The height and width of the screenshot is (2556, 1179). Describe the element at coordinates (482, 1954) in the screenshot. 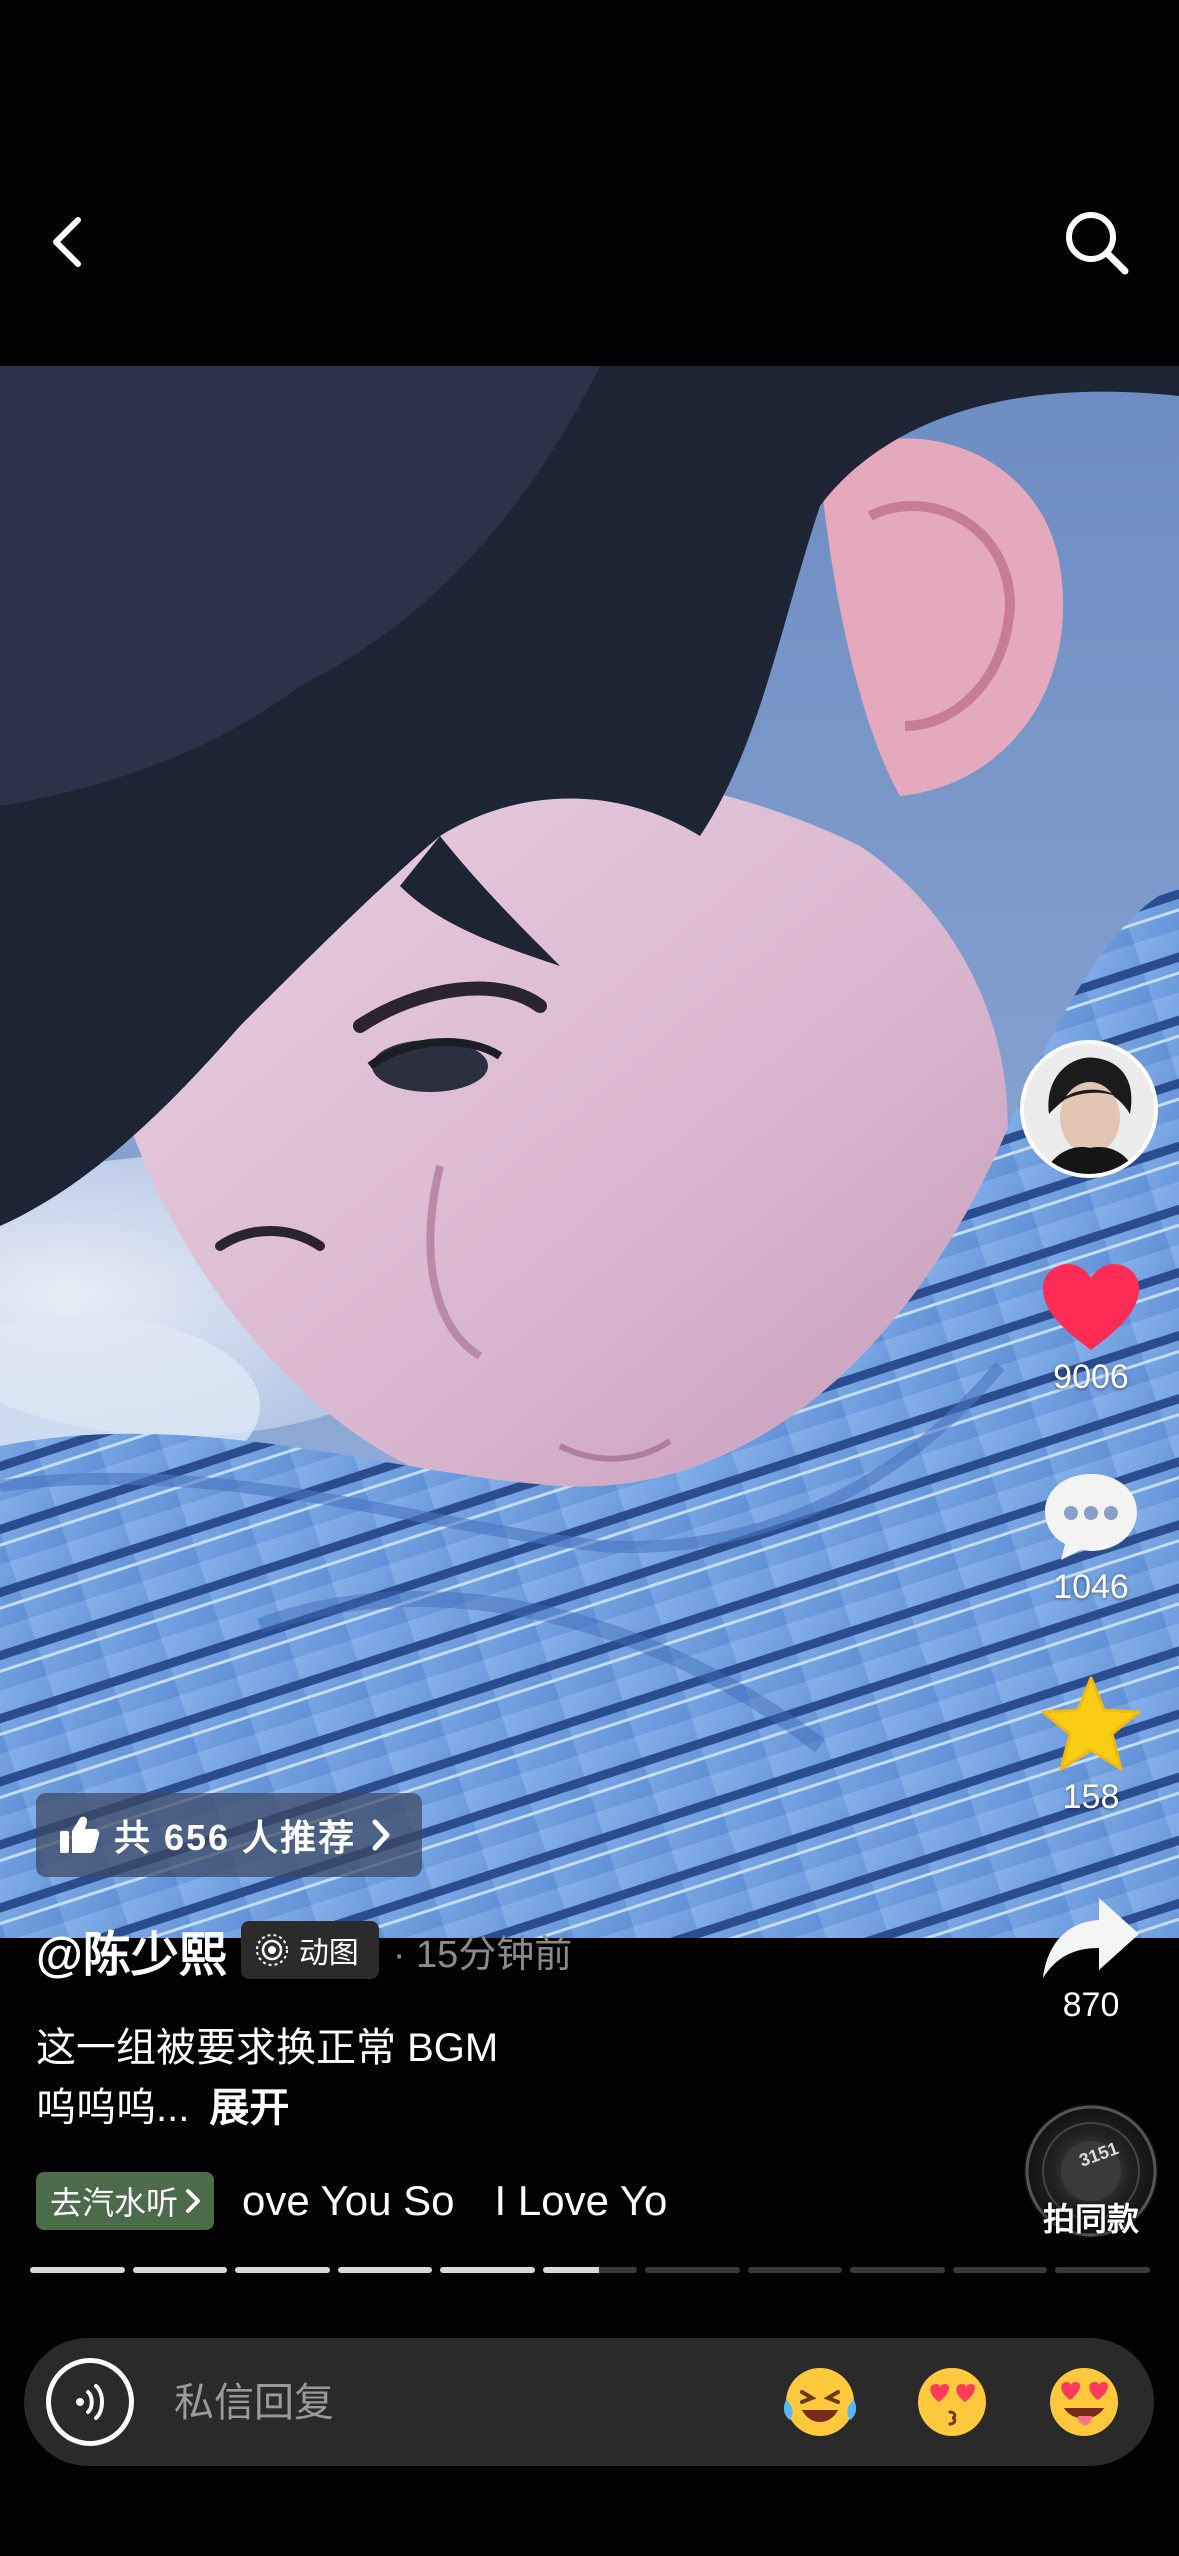

I see `post-time: · 15分钟前` at that location.